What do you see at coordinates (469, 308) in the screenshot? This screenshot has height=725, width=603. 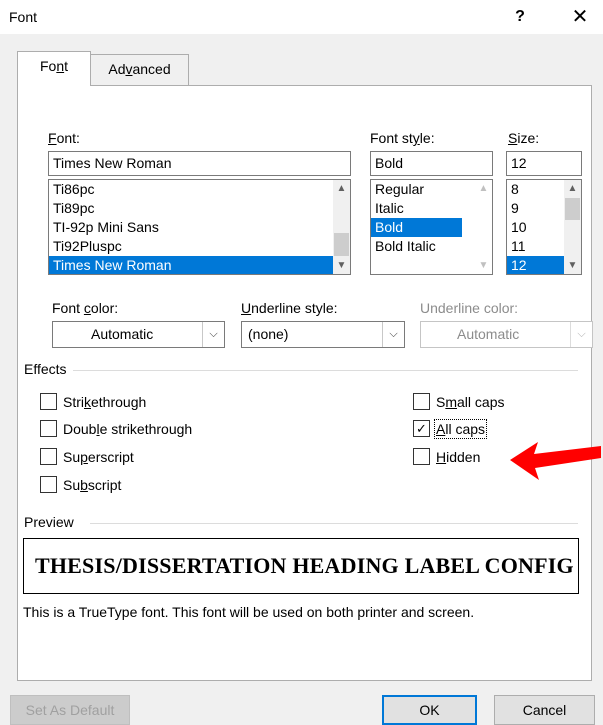 I see `underline-color-label: Underline color:` at bounding box center [469, 308].